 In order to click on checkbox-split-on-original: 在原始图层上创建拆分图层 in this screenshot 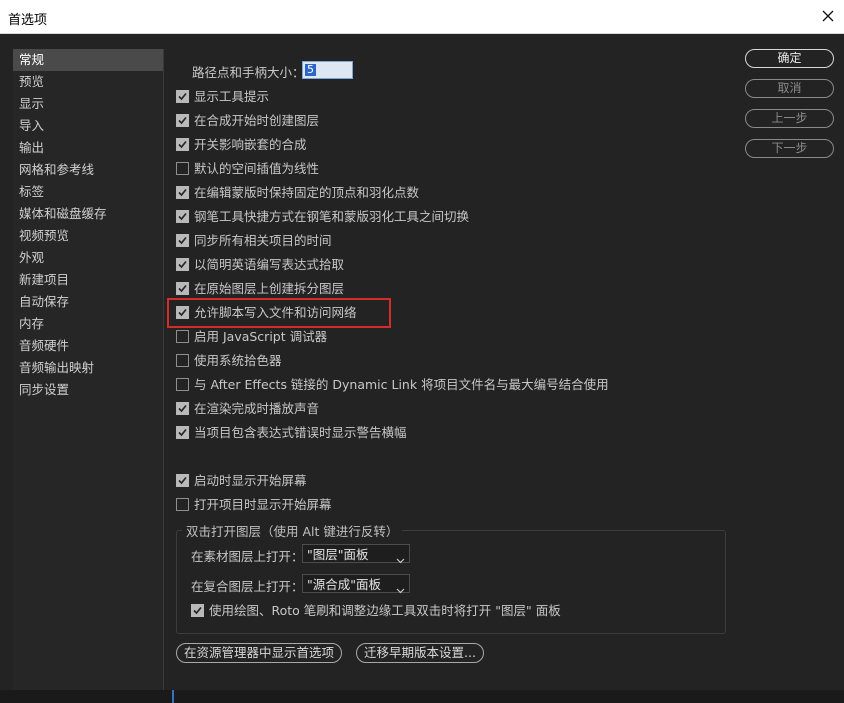, I will do `click(260, 289)`.